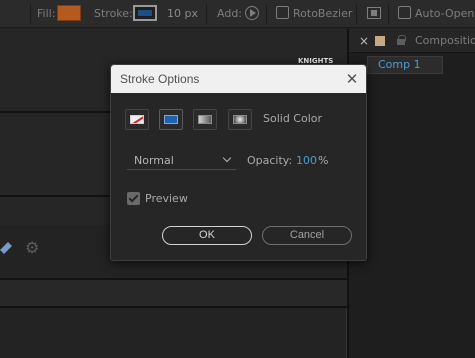 The image size is (475, 358). What do you see at coordinates (33, 248) in the screenshot?
I see `gear-icon: ⚙` at bounding box center [33, 248].